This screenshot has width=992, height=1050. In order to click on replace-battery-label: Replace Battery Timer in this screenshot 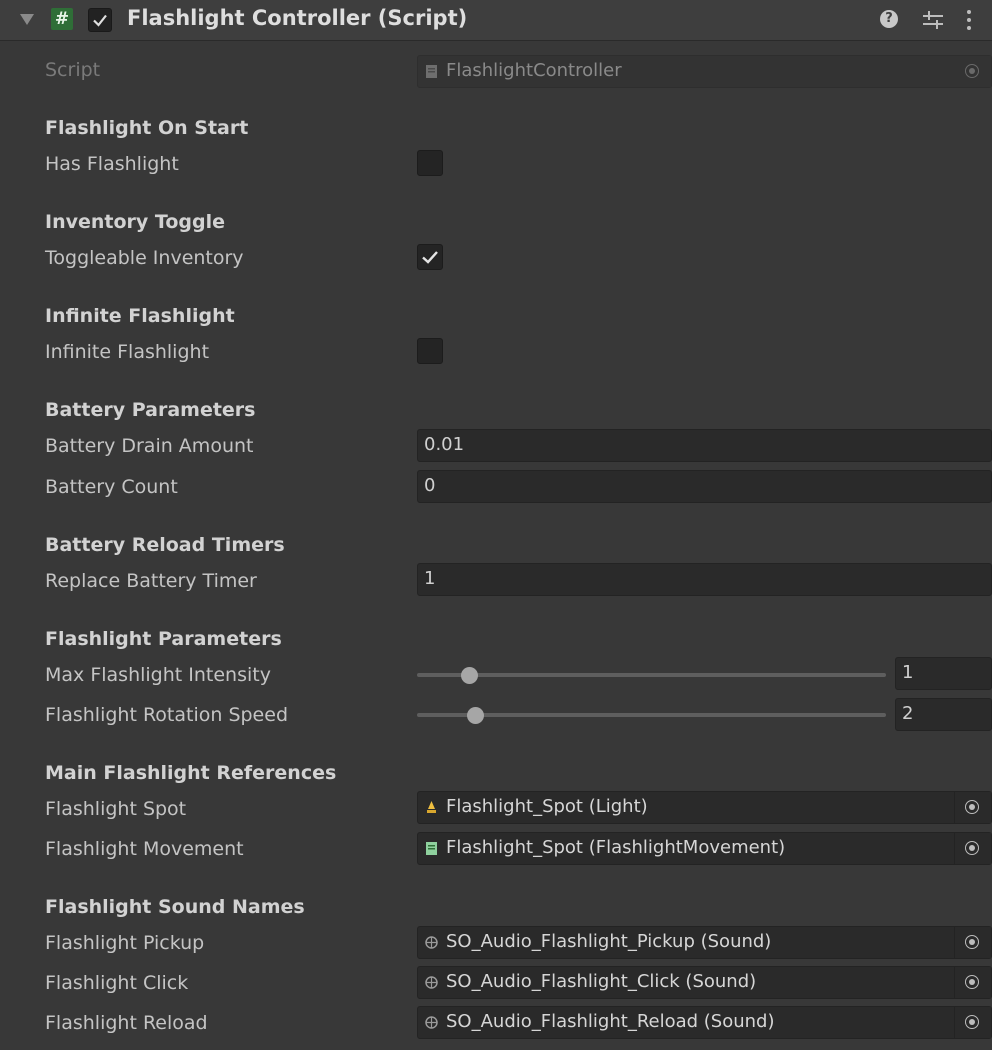, I will do `click(151, 581)`.